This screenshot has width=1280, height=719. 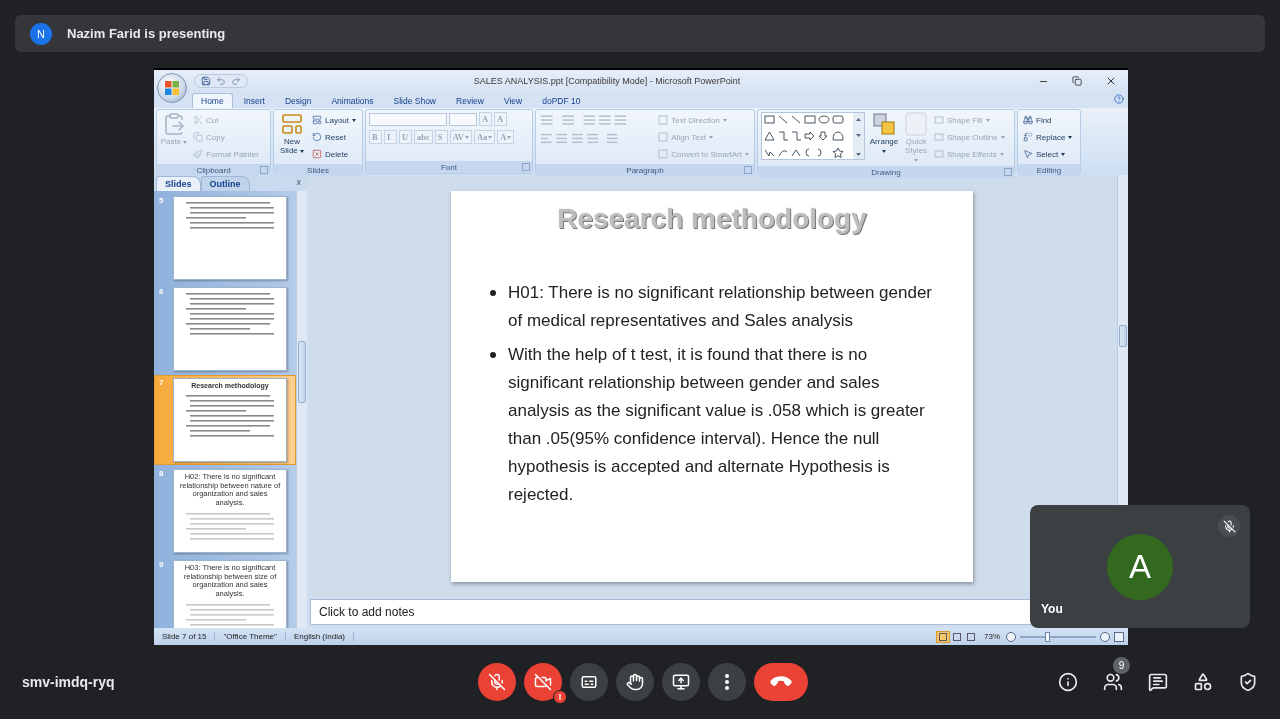 I want to click on group-label: Slides, so click(x=318, y=170).